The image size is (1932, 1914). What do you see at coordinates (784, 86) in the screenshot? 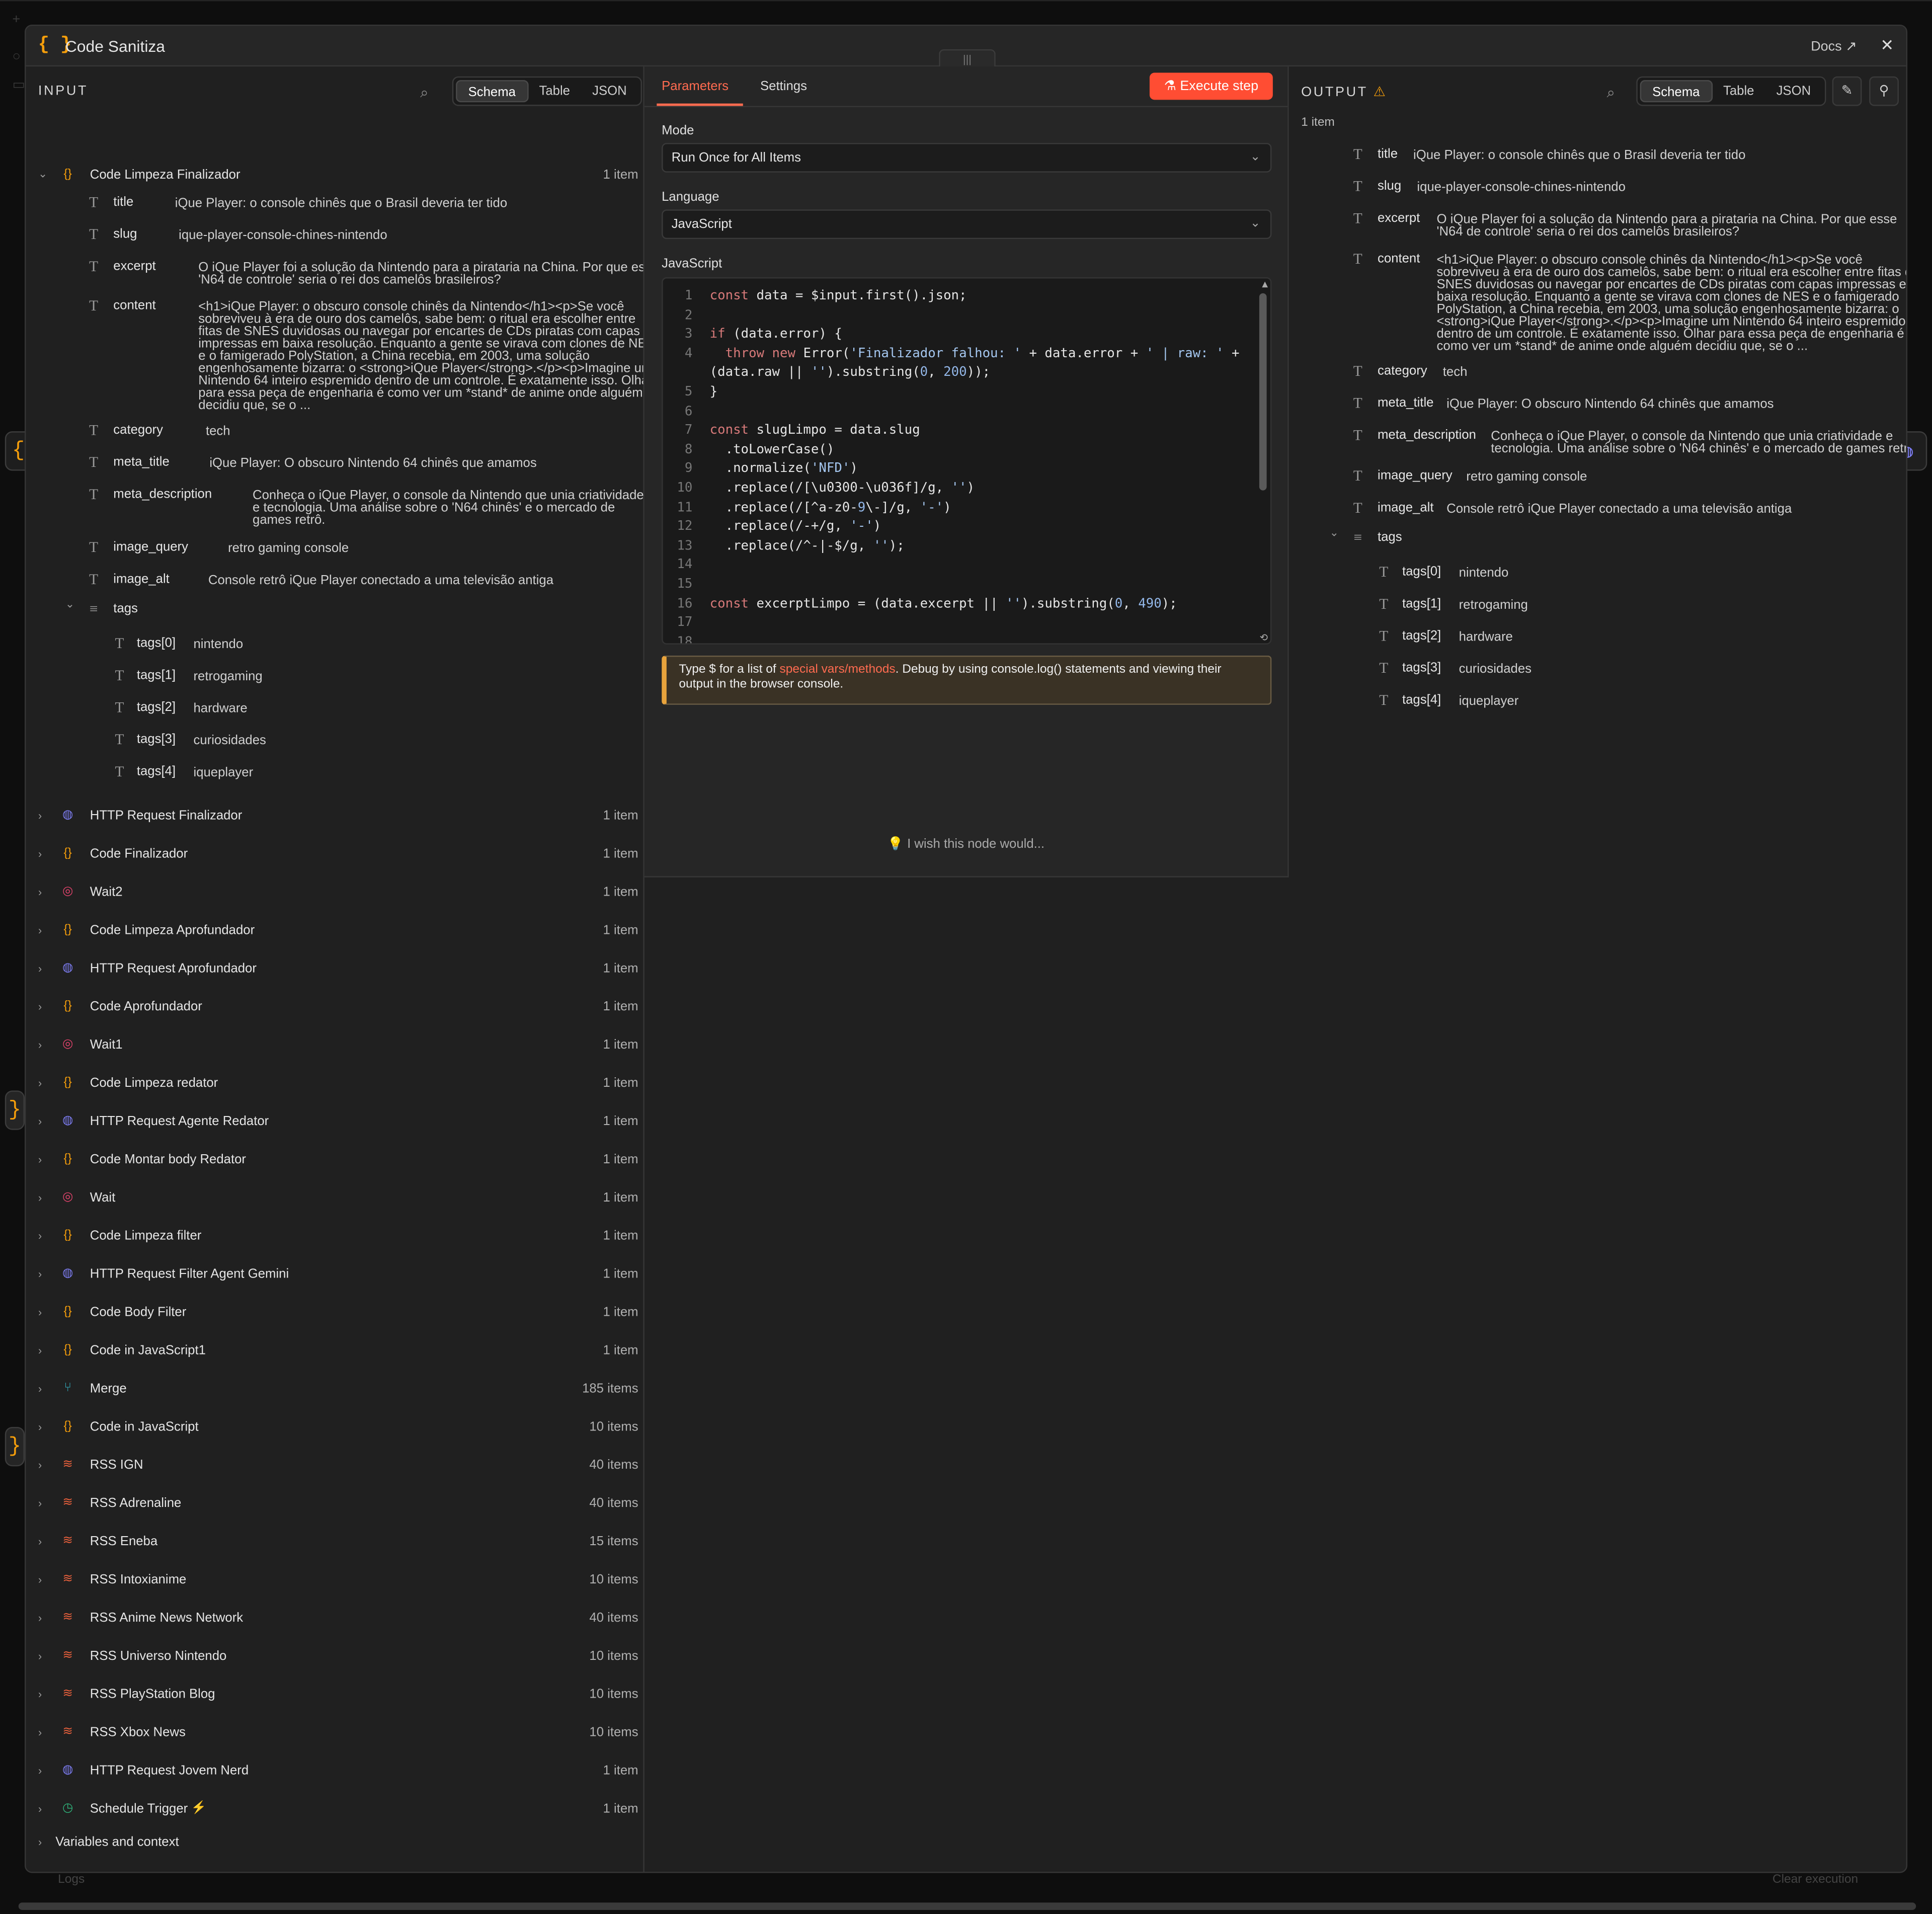
I see `tab-settings: Settings` at bounding box center [784, 86].